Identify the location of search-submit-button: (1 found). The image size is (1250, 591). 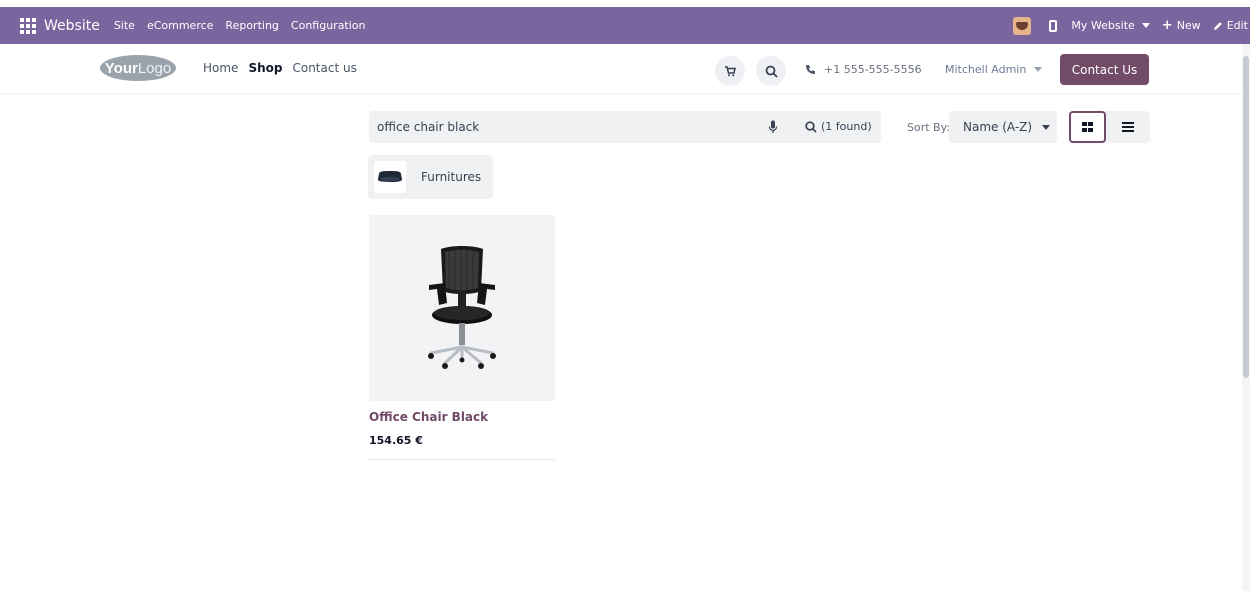
(838, 126).